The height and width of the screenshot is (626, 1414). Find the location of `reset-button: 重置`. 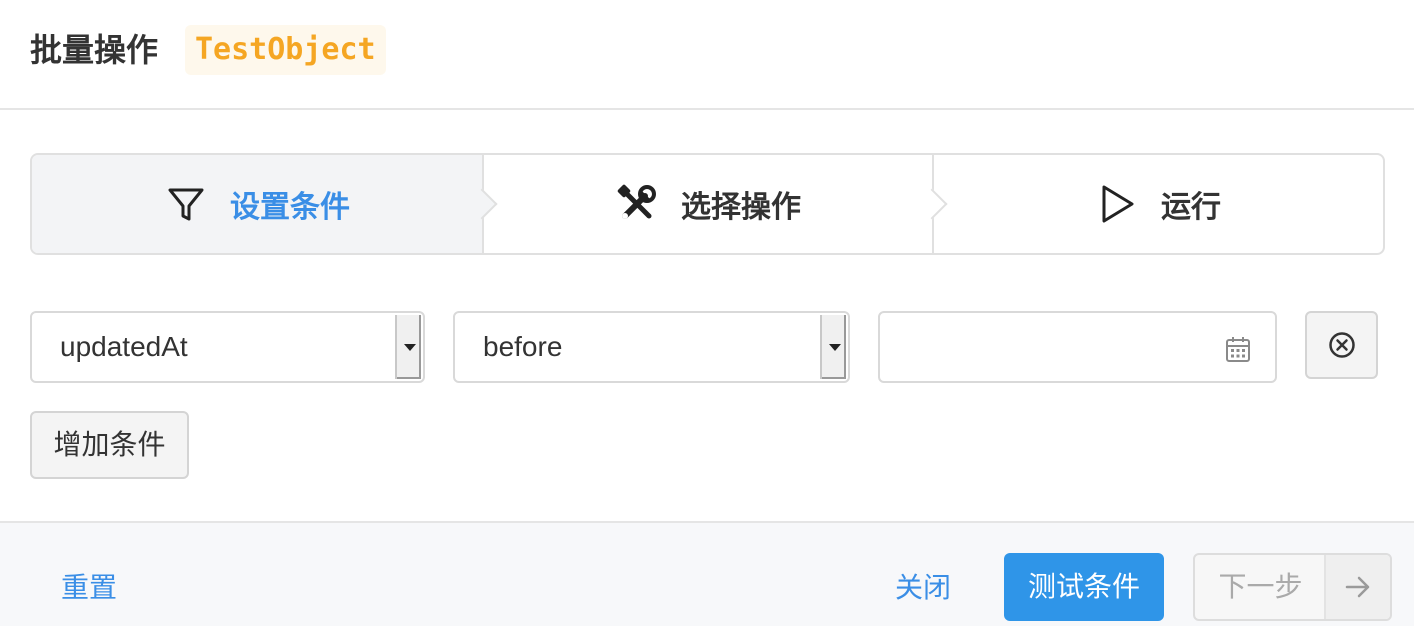

reset-button: 重置 is located at coordinates (89, 588).